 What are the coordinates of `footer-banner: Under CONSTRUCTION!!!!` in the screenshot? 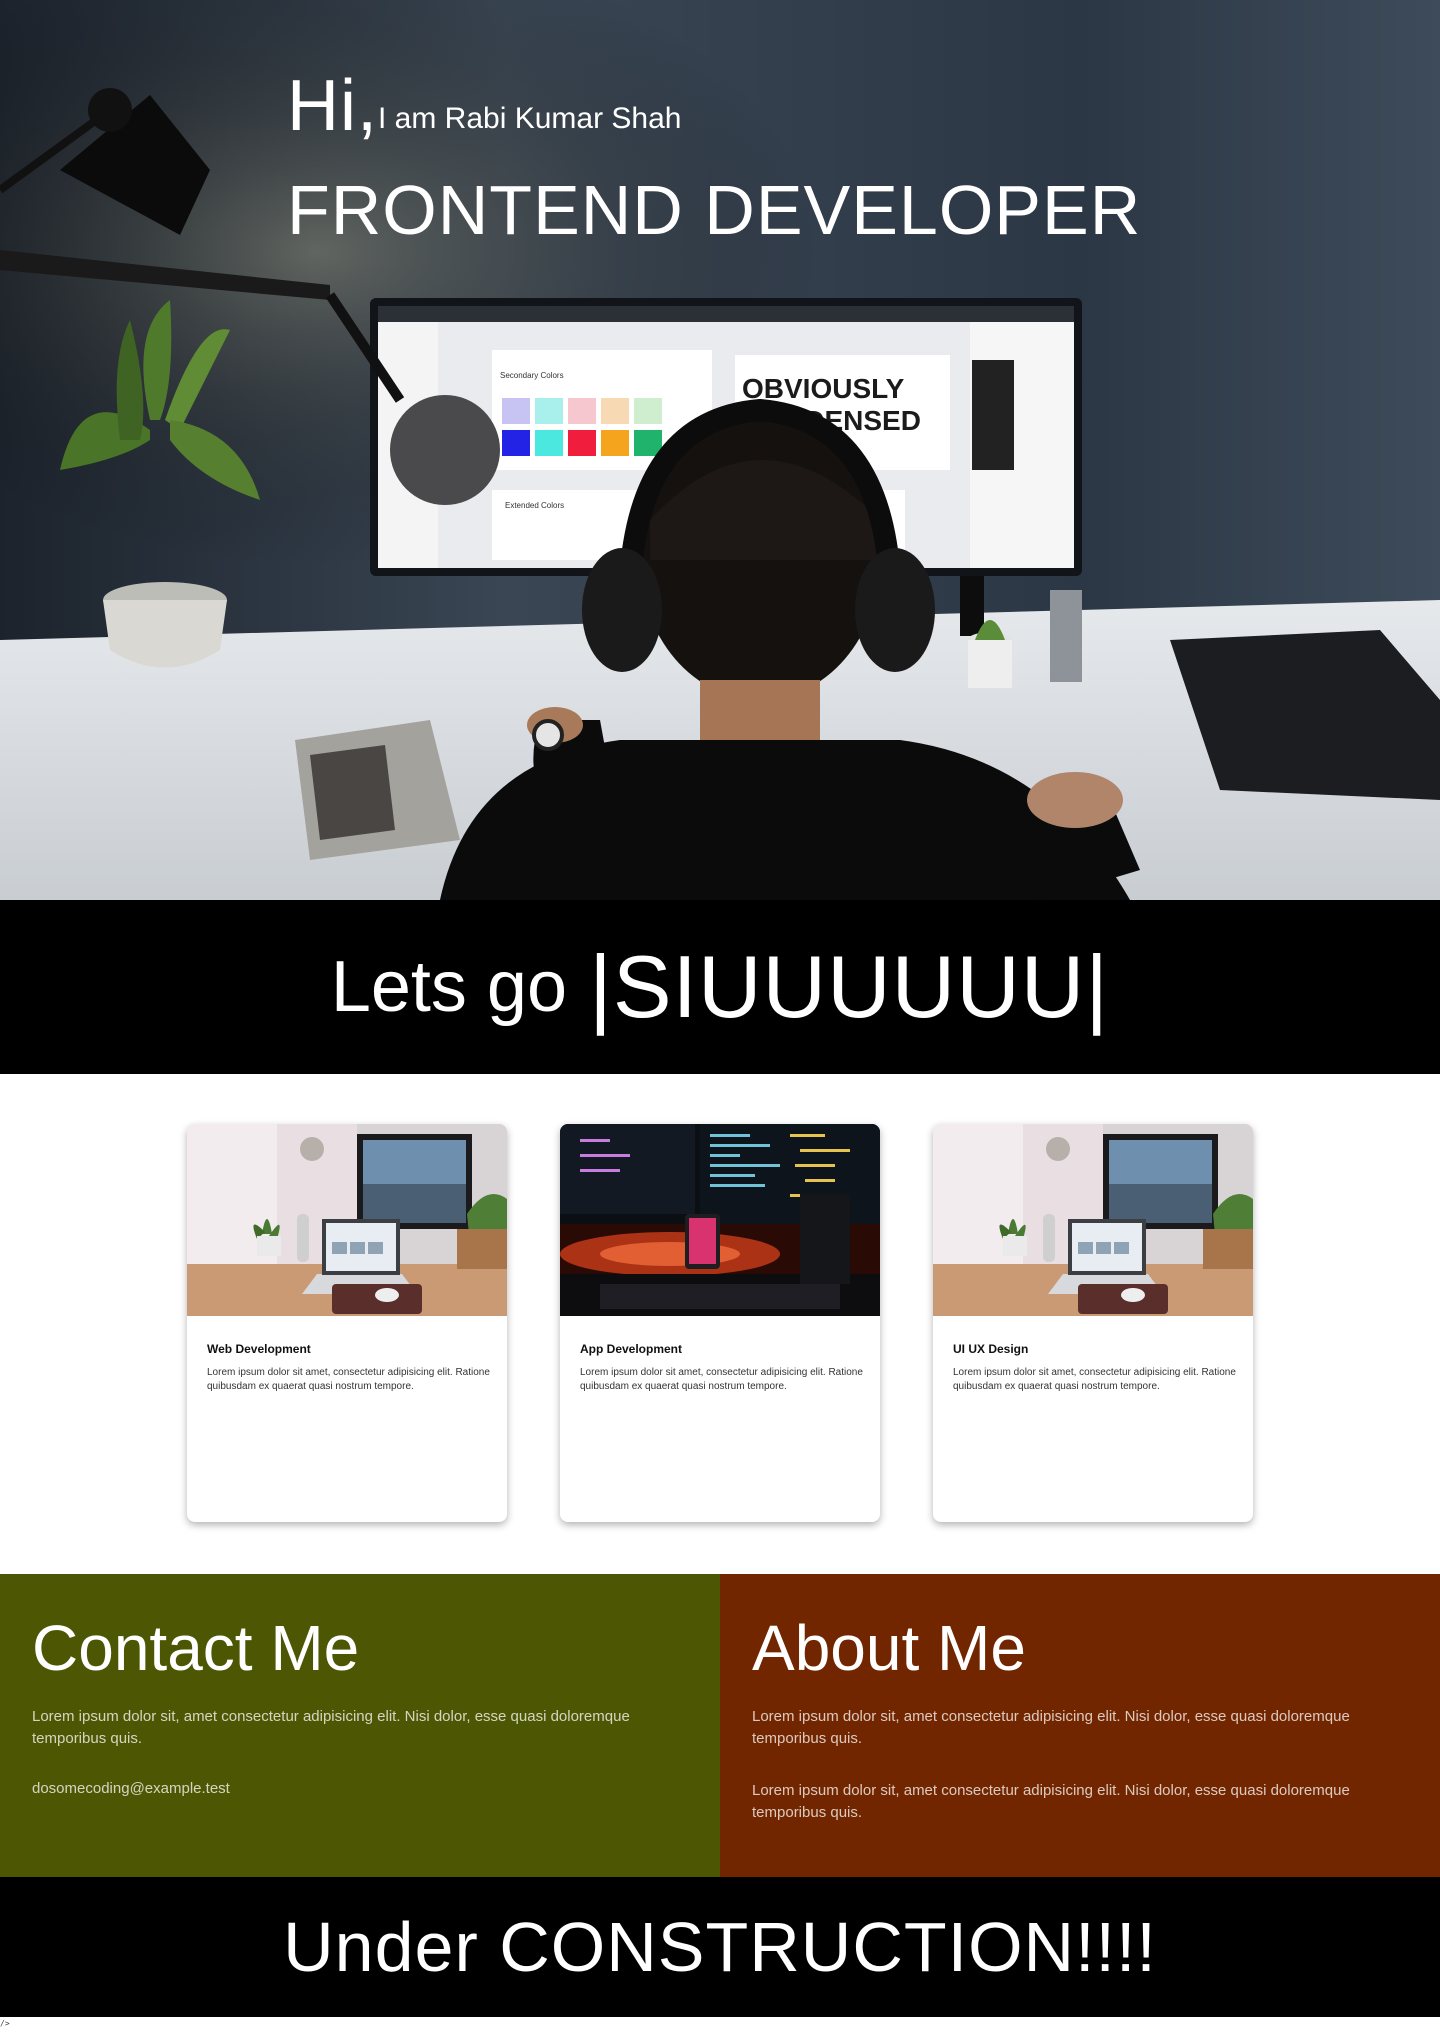 It's located at (720, 1947).